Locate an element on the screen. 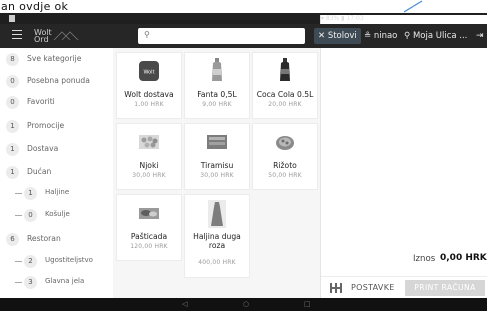  logo-decoration-icon is located at coordinates (66, 36).